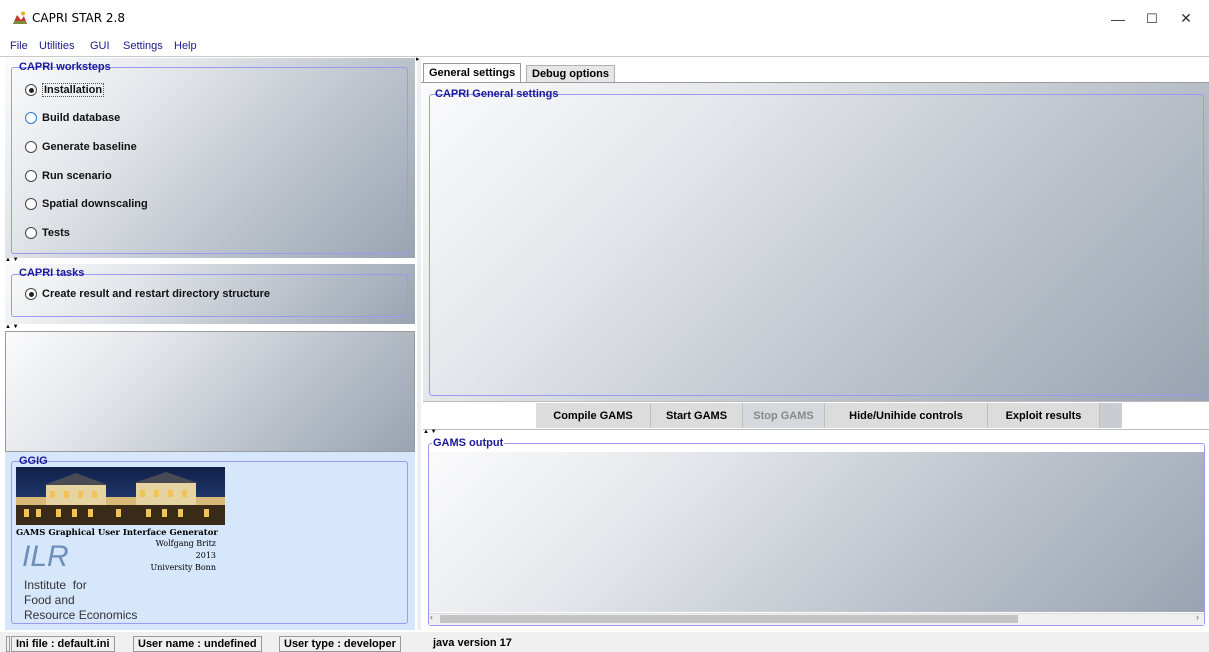 The height and width of the screenshot is (652, 1209). Describe the element at coordinates (56, 233) in the screenshot. I see `radio-label: Tests` at that location.